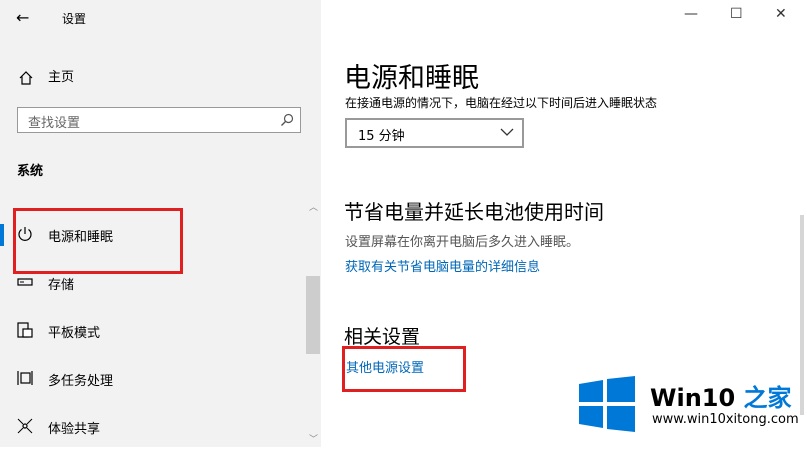  Describe the element at coordinates (442, 265) in the screenshot. I see `save-power-info-link: 获取有关节省电脑电量的详细信息` at that location.